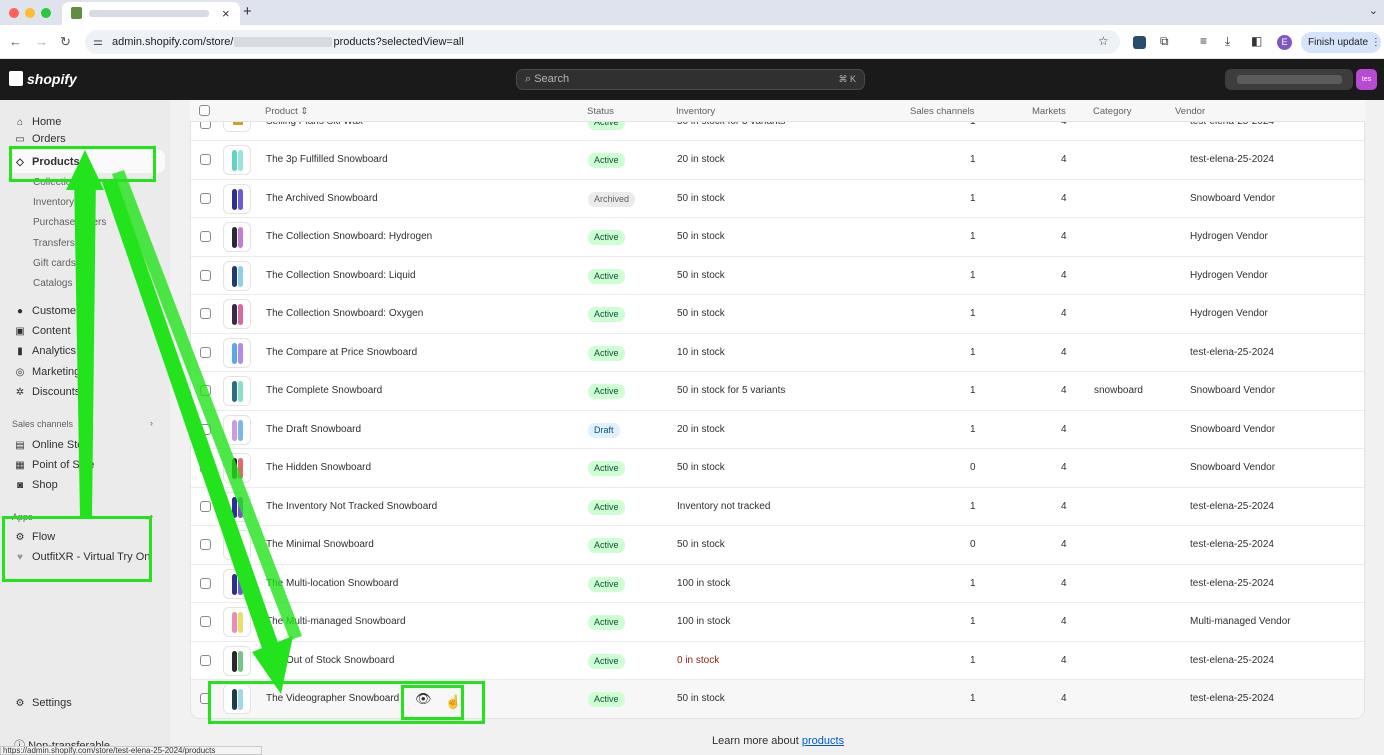  I want to click on arrow-products-to-row, so click(193, 422).